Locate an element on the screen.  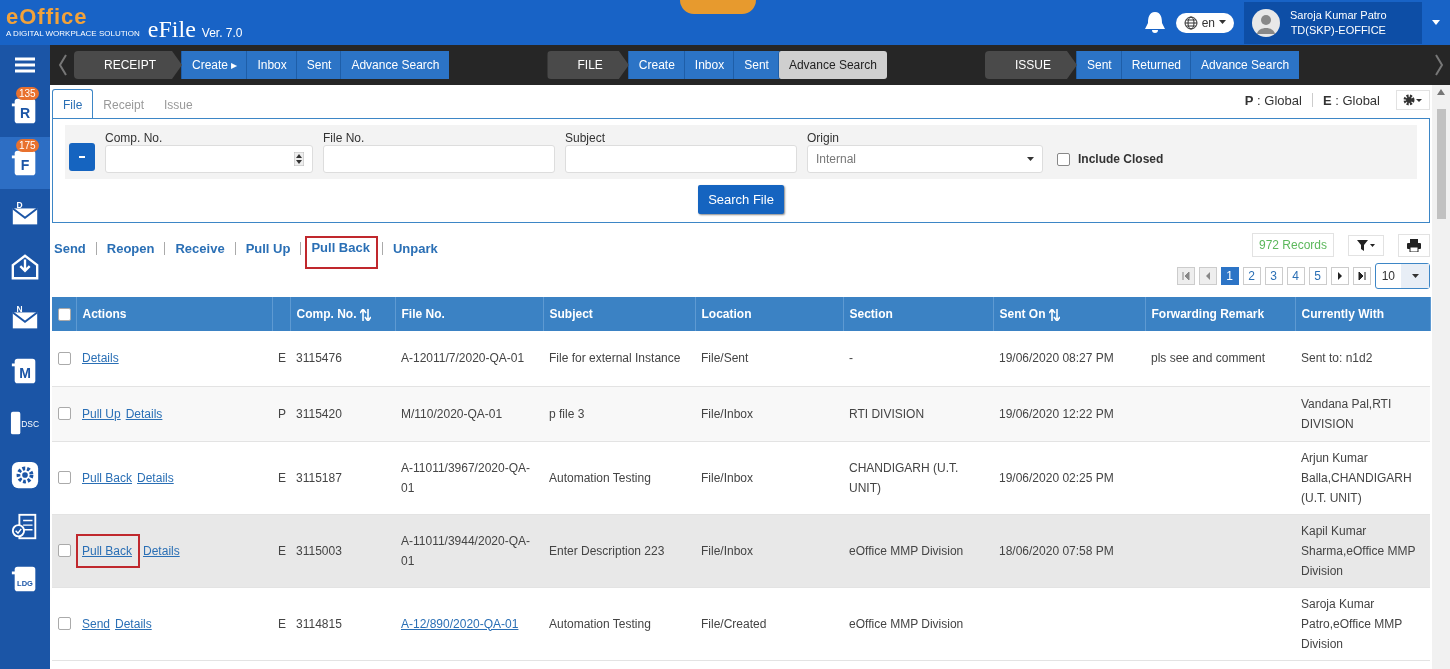
dropdown-field: Internal is located at coordinates (925, 159).